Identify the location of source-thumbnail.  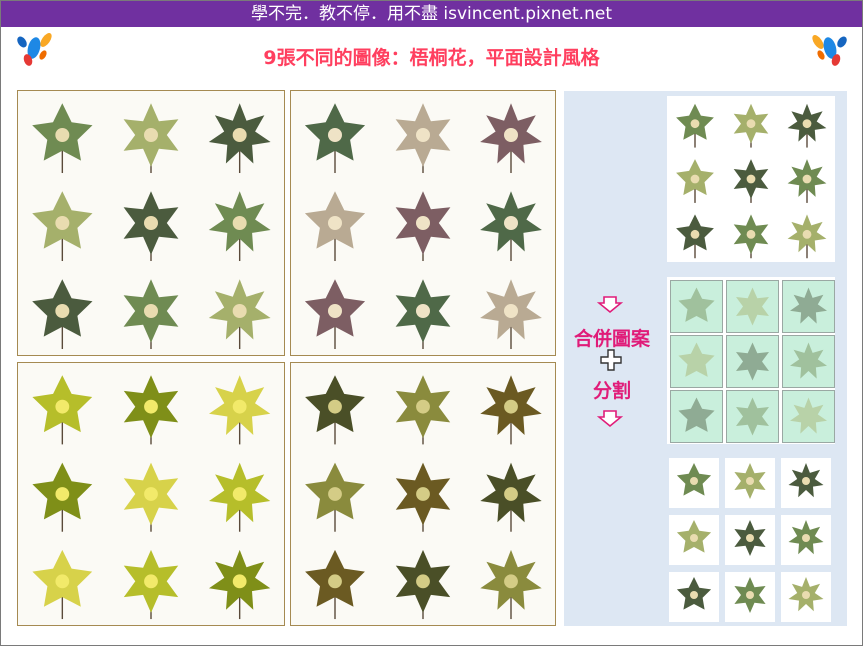
(751, 179).